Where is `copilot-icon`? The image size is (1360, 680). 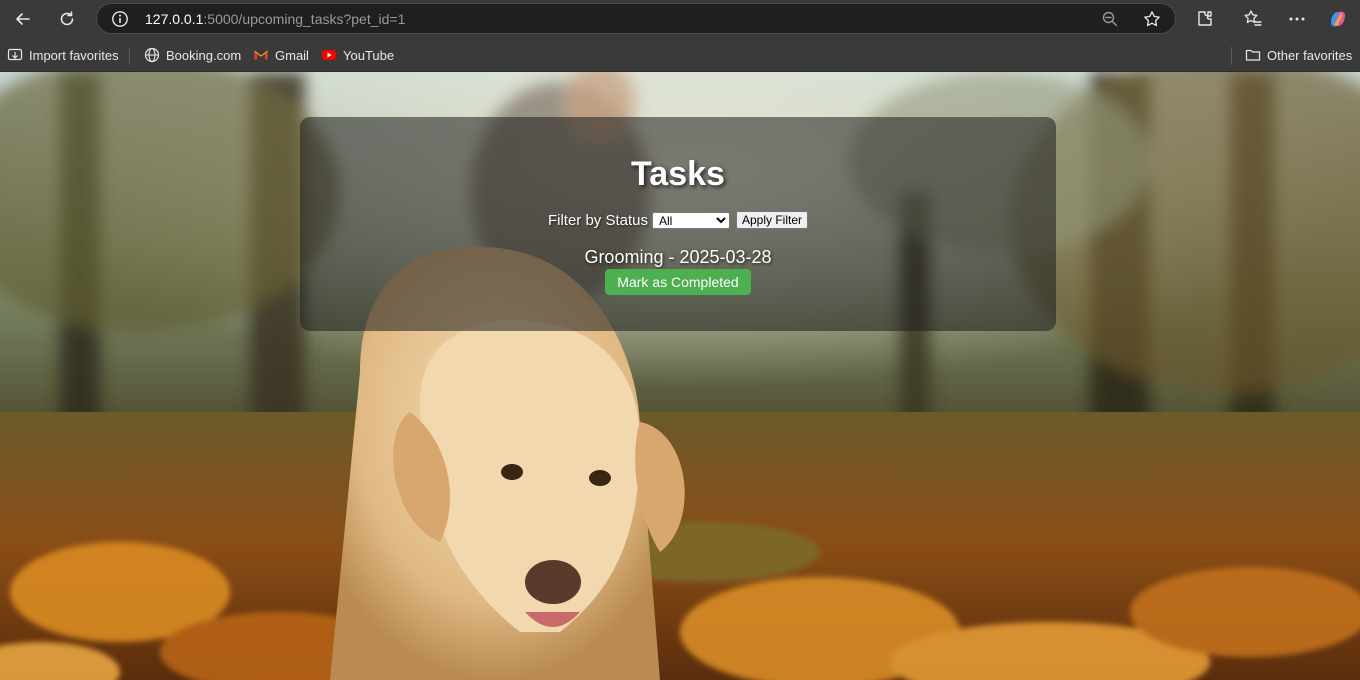 copilot-icon is located at coordinates (1338, 19).